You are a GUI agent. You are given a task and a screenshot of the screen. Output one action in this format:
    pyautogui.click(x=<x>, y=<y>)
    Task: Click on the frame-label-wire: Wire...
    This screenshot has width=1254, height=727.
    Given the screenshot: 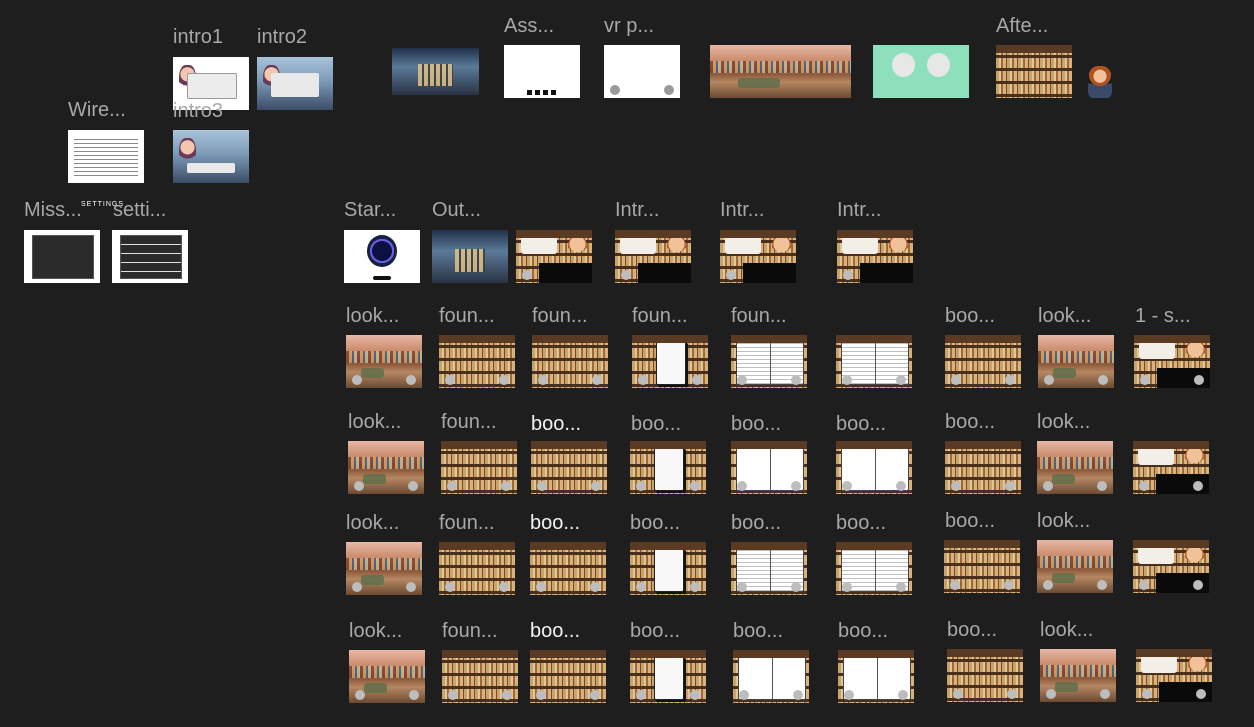 What is the action you would take?
    pyautogui.click(x=97, y=110)
    